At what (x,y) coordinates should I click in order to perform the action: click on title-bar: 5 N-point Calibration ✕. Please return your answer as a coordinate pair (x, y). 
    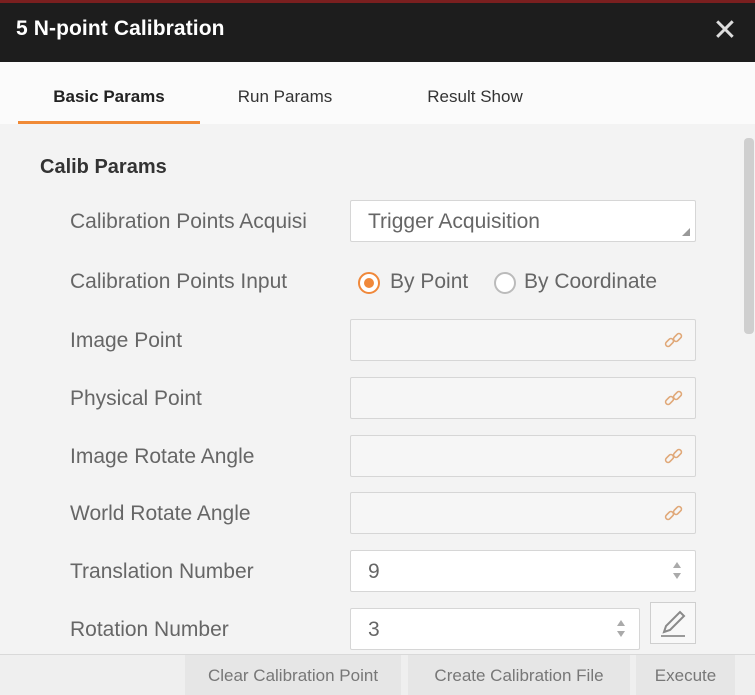
    Looking at the image, I should click on (377, 31).